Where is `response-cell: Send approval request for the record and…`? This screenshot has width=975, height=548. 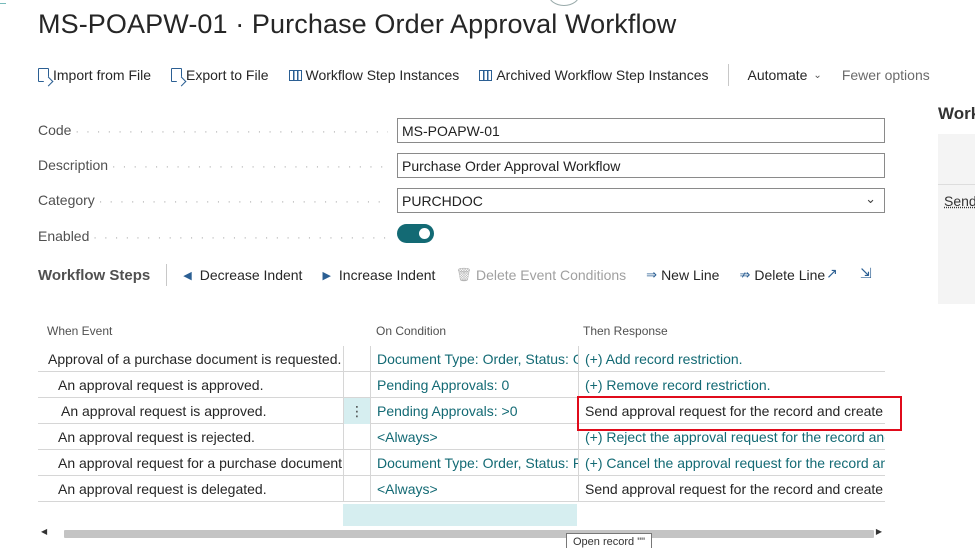
response-cell: Send approval request for the record and… is located at coordinates (731, 489).